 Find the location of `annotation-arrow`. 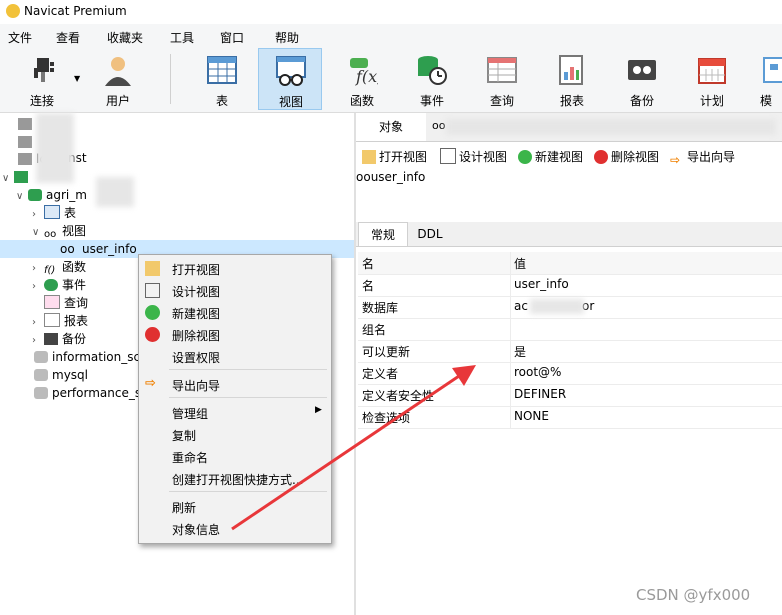

annotation-arrow is located at coordinates (353, 448).